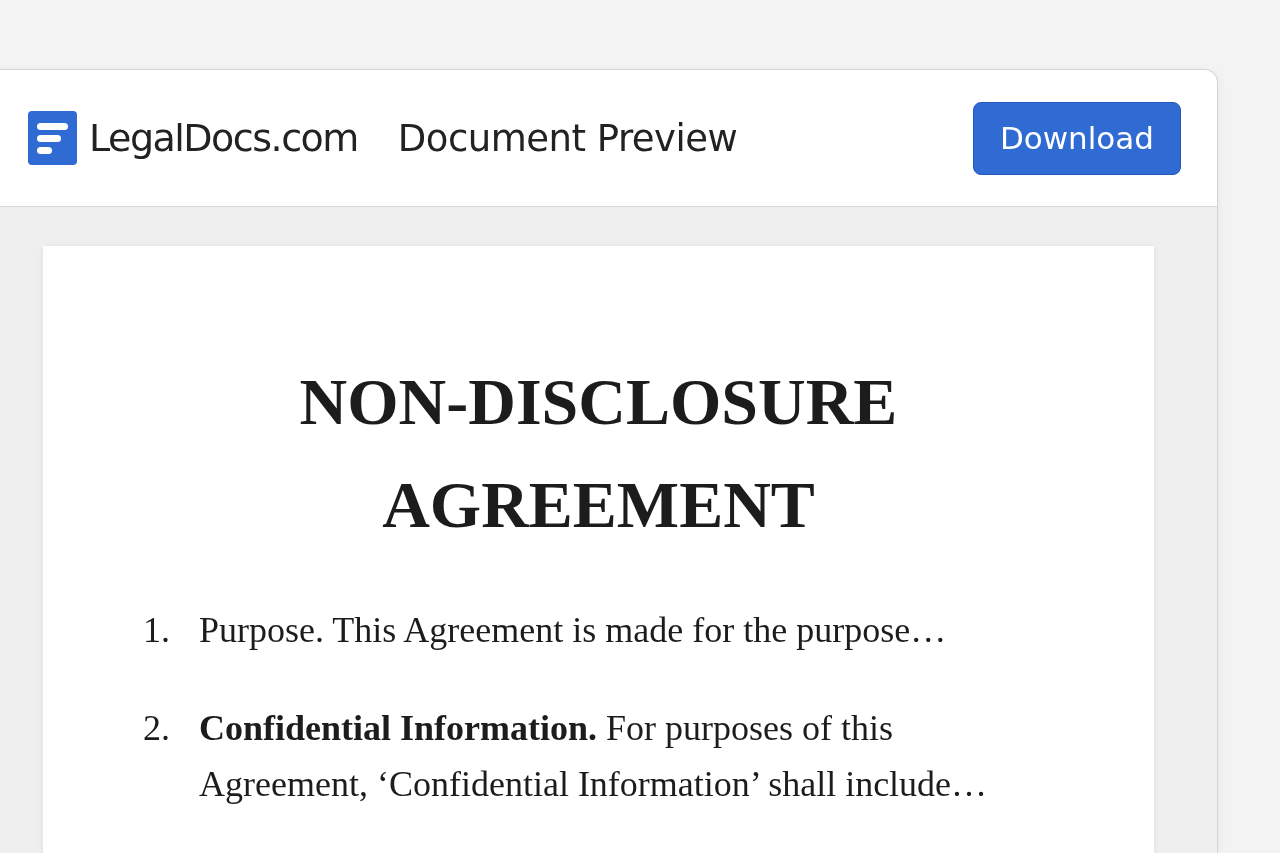  Describe the element at coordinates (157, 630) in the screenshot. I see `clause-number: 1.` at that location.